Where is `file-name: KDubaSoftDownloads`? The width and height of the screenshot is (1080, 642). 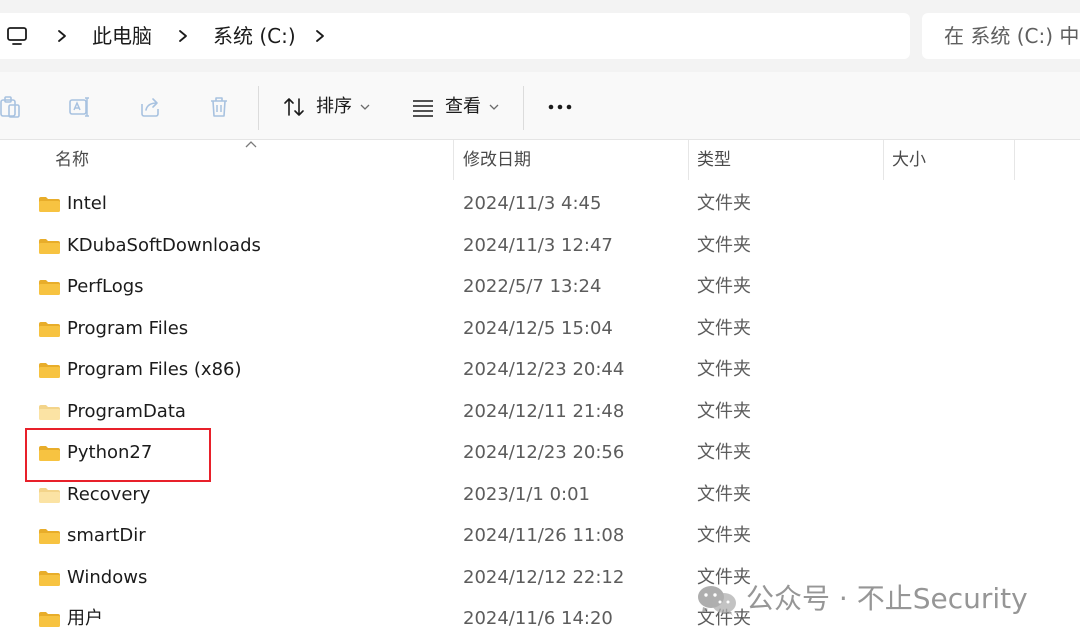
file-name: KDubaSoftDownloads is located at coordinates (164, 246).